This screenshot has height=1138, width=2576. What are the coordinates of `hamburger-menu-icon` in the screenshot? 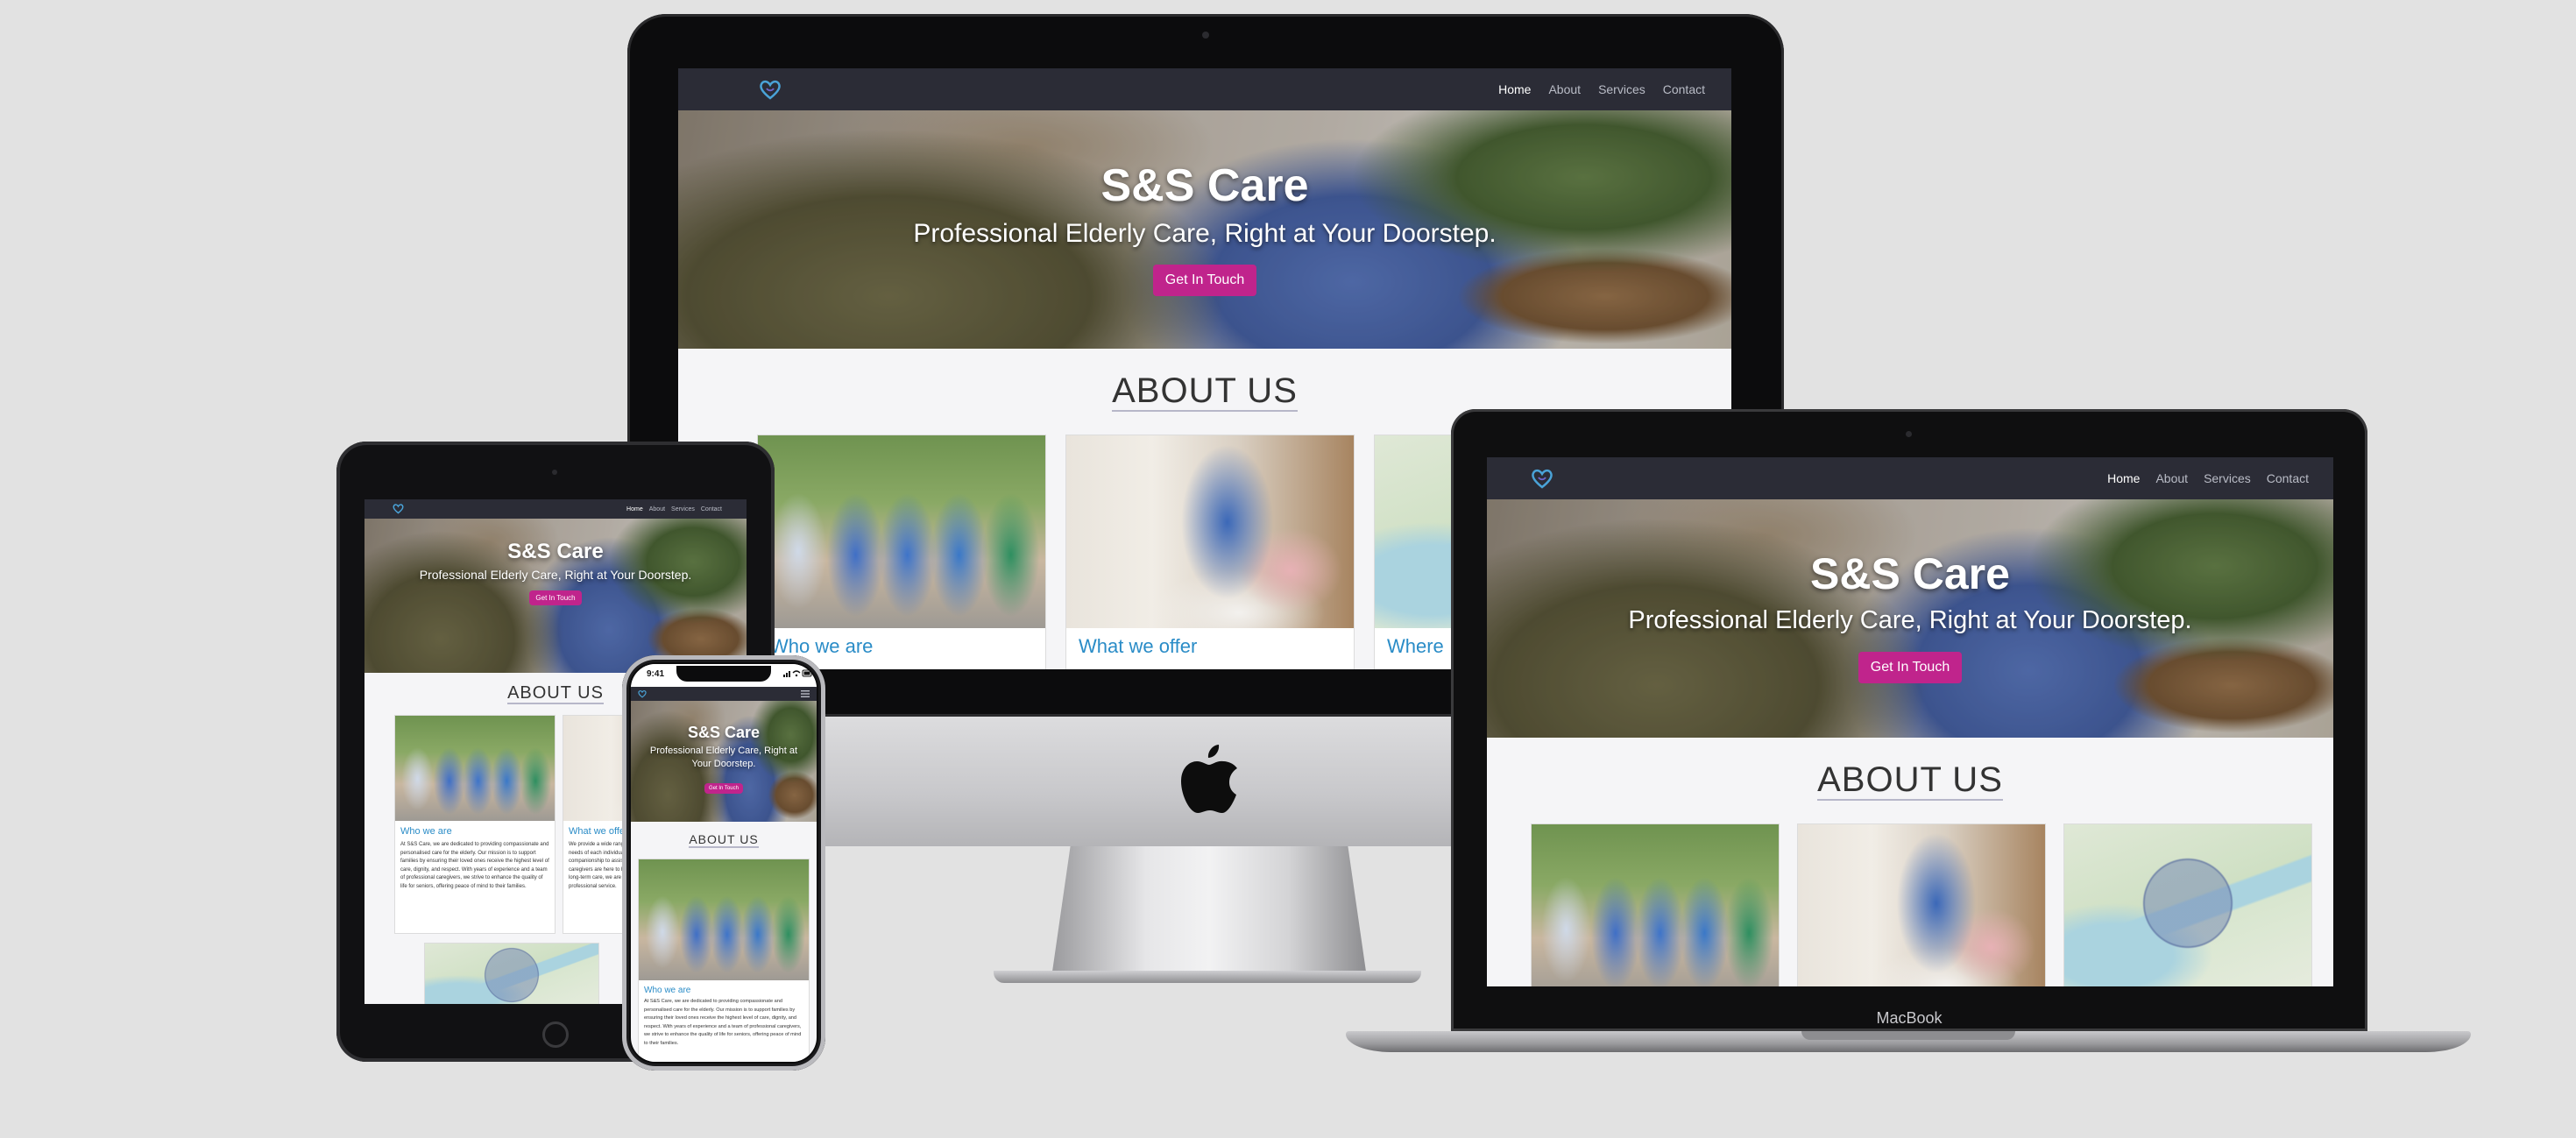 It's located at (805, 693).